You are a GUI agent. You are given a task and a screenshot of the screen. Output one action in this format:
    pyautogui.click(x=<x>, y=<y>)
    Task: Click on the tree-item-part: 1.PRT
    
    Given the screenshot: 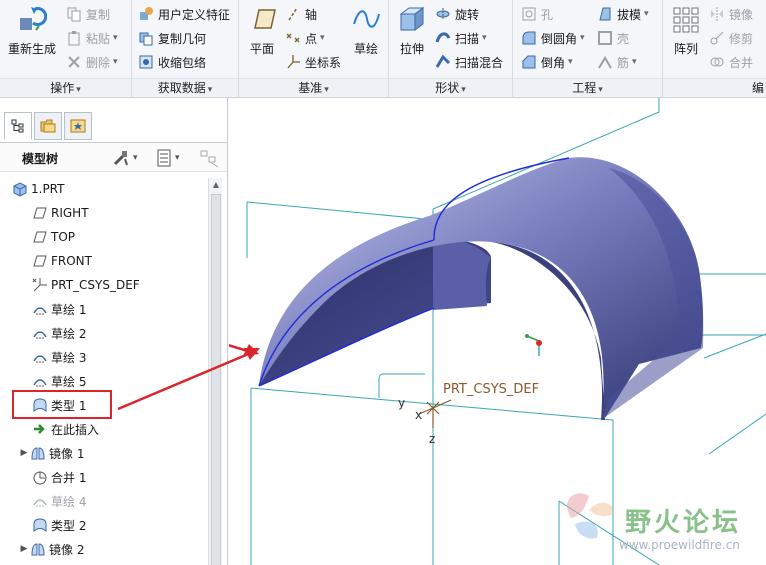 What is the action you would take?
    pyautogui.click(x=38, y=189)
    